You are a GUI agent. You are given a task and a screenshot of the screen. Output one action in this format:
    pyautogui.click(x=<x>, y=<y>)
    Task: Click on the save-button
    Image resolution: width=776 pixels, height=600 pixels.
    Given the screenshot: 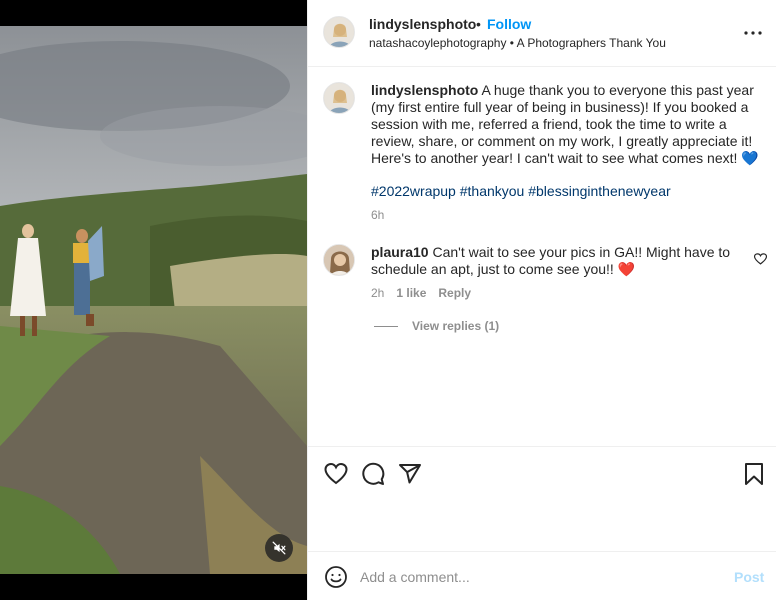 What is the action you would take?
    pyautogui.click(x=754, y=474)
    